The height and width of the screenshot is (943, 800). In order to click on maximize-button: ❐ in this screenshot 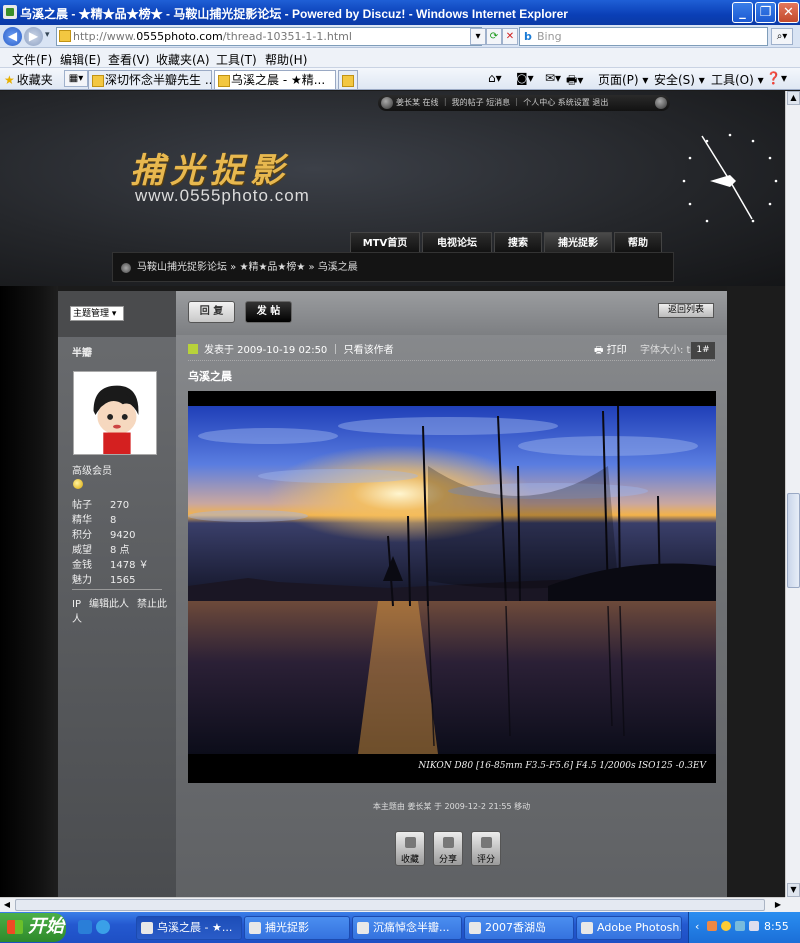, I will do `click(765, 12)`.